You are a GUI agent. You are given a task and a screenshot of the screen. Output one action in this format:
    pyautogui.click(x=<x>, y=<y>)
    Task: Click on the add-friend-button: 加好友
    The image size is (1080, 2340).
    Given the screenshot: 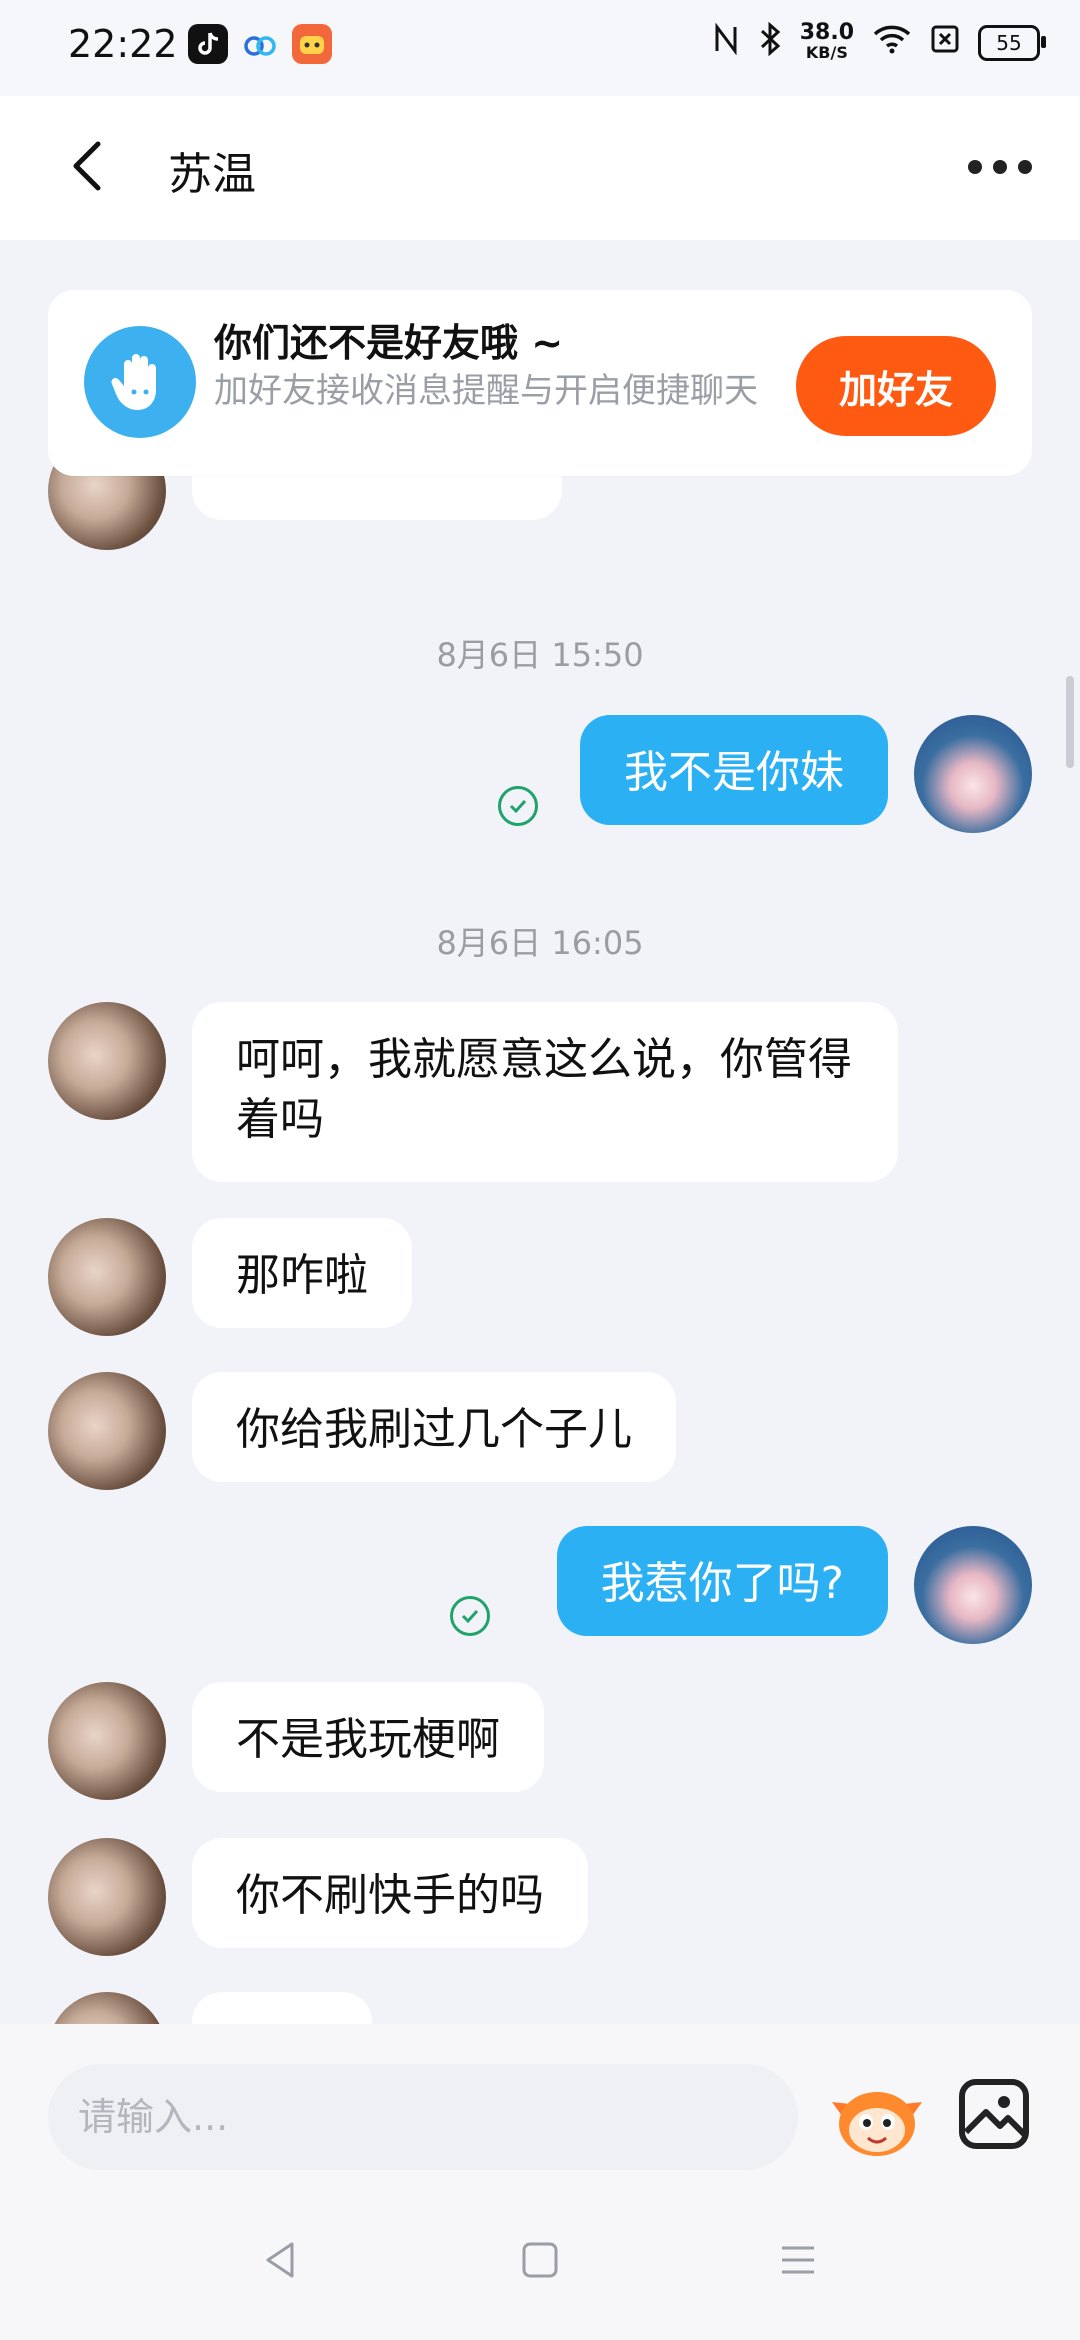 What is the action you would take?
    pyautogui.click(x=896, y=386)
    